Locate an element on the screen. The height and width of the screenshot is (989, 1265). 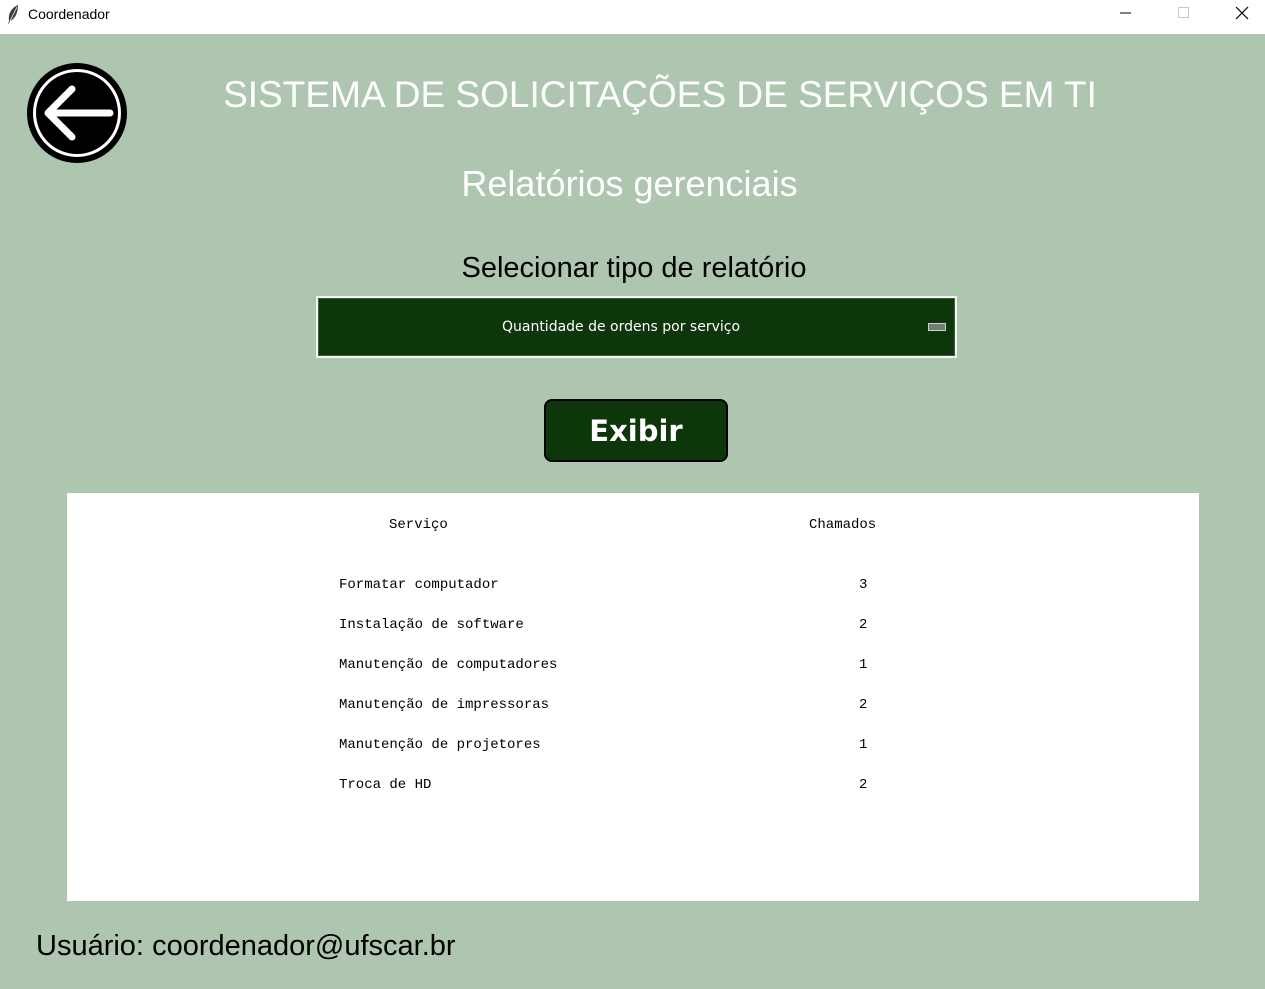
row-service-name: Manutenção de projetores is located at coordinates (440, 745).